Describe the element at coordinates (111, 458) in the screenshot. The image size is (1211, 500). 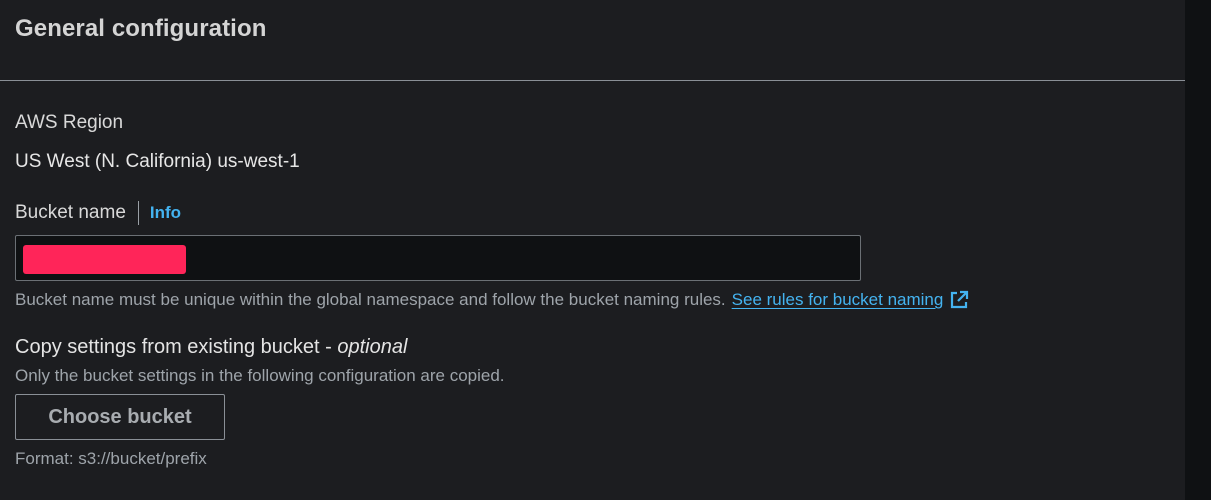
I see `bucket-format-hint: Format: s3://bucket/prefix` at that location.